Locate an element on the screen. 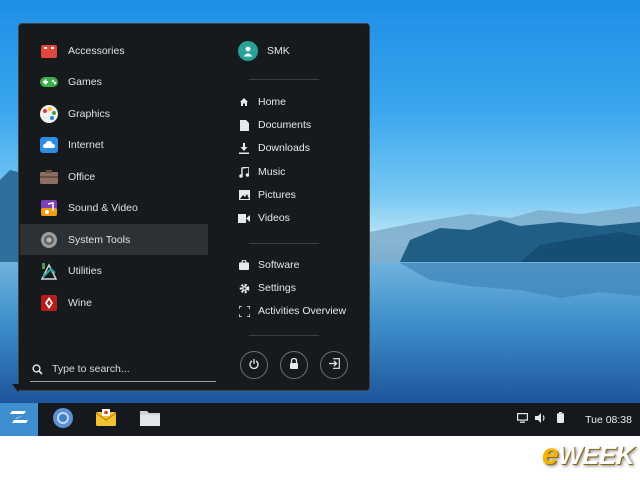 The height and width of the screenshot is (480, 640). logout-icon is located at coordinates (334, 365).